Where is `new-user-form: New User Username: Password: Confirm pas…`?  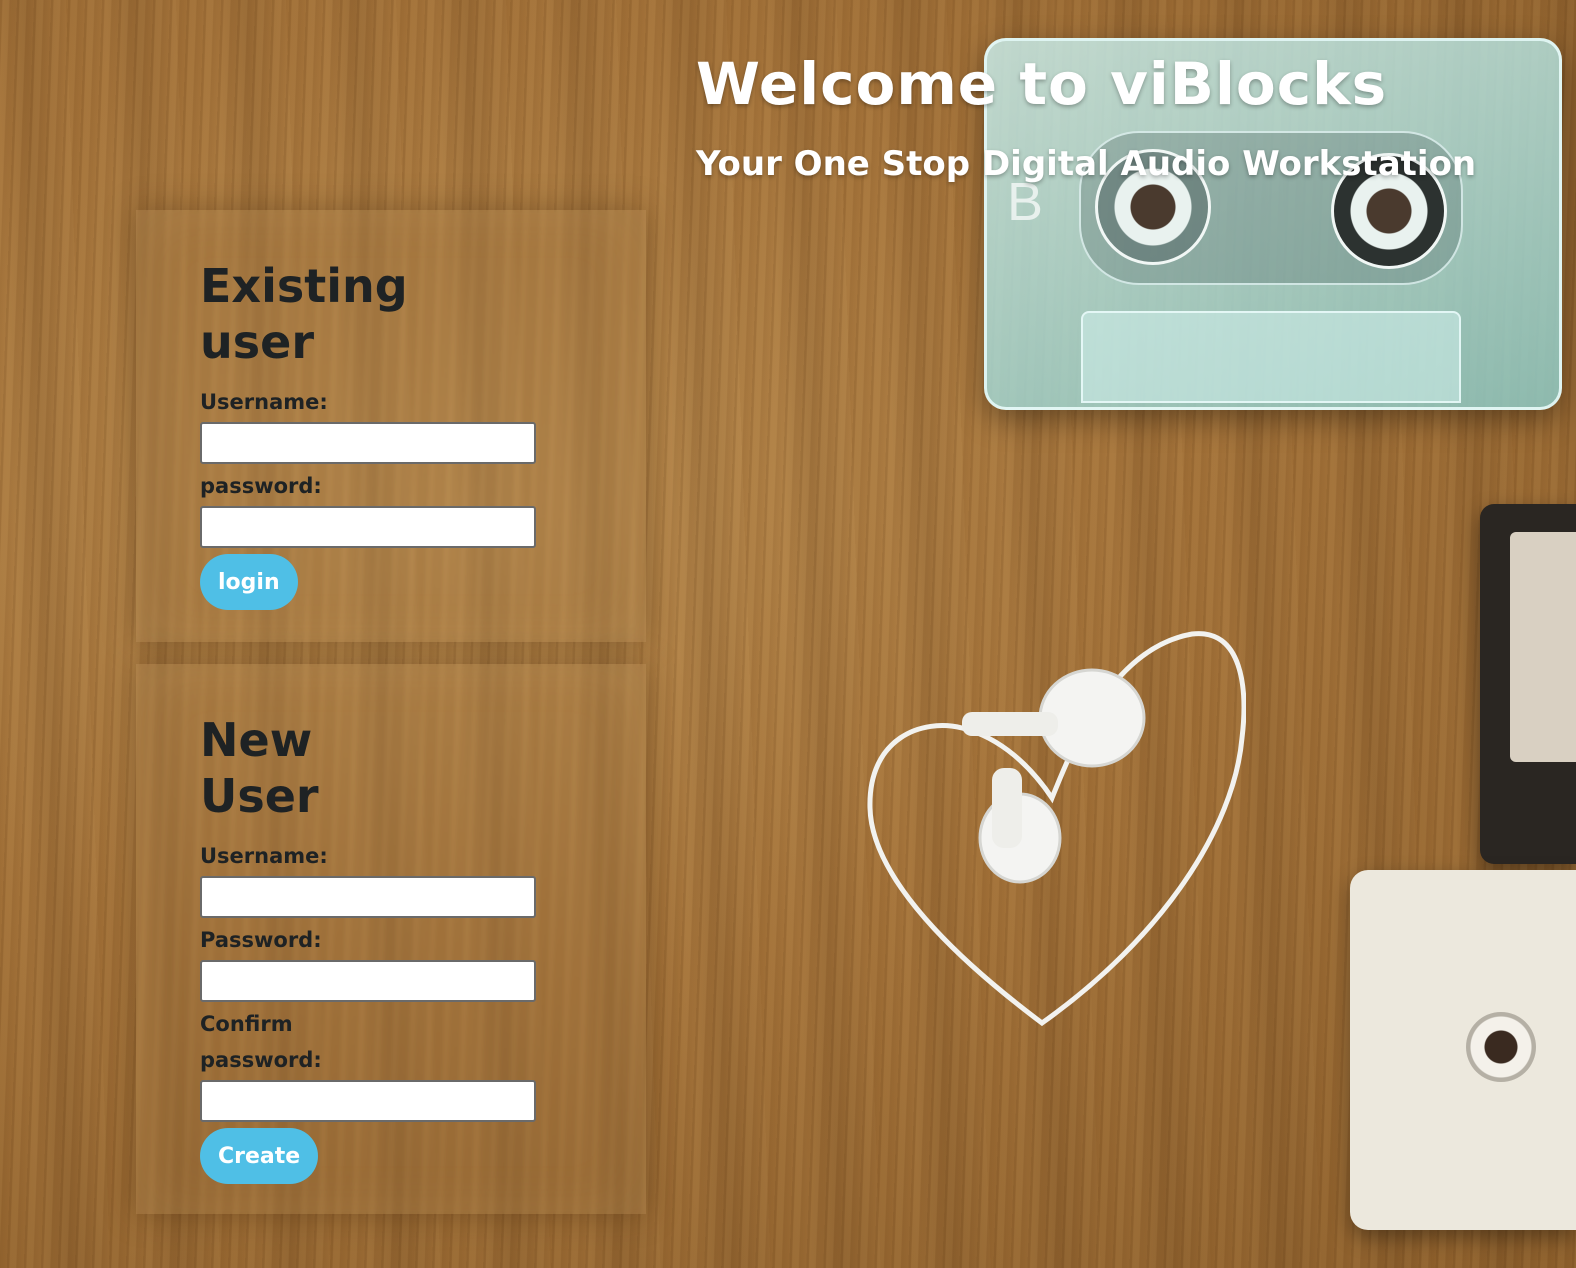 new-user-form: New User Username: Password: Confirm pas… is located at coordinates (370, 948).